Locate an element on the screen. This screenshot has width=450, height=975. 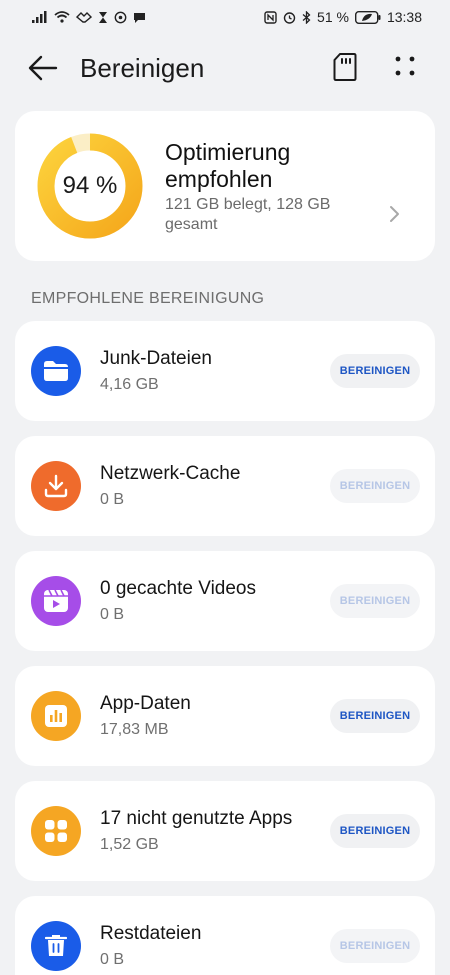
message-icon is located at coordinates (139, 17).